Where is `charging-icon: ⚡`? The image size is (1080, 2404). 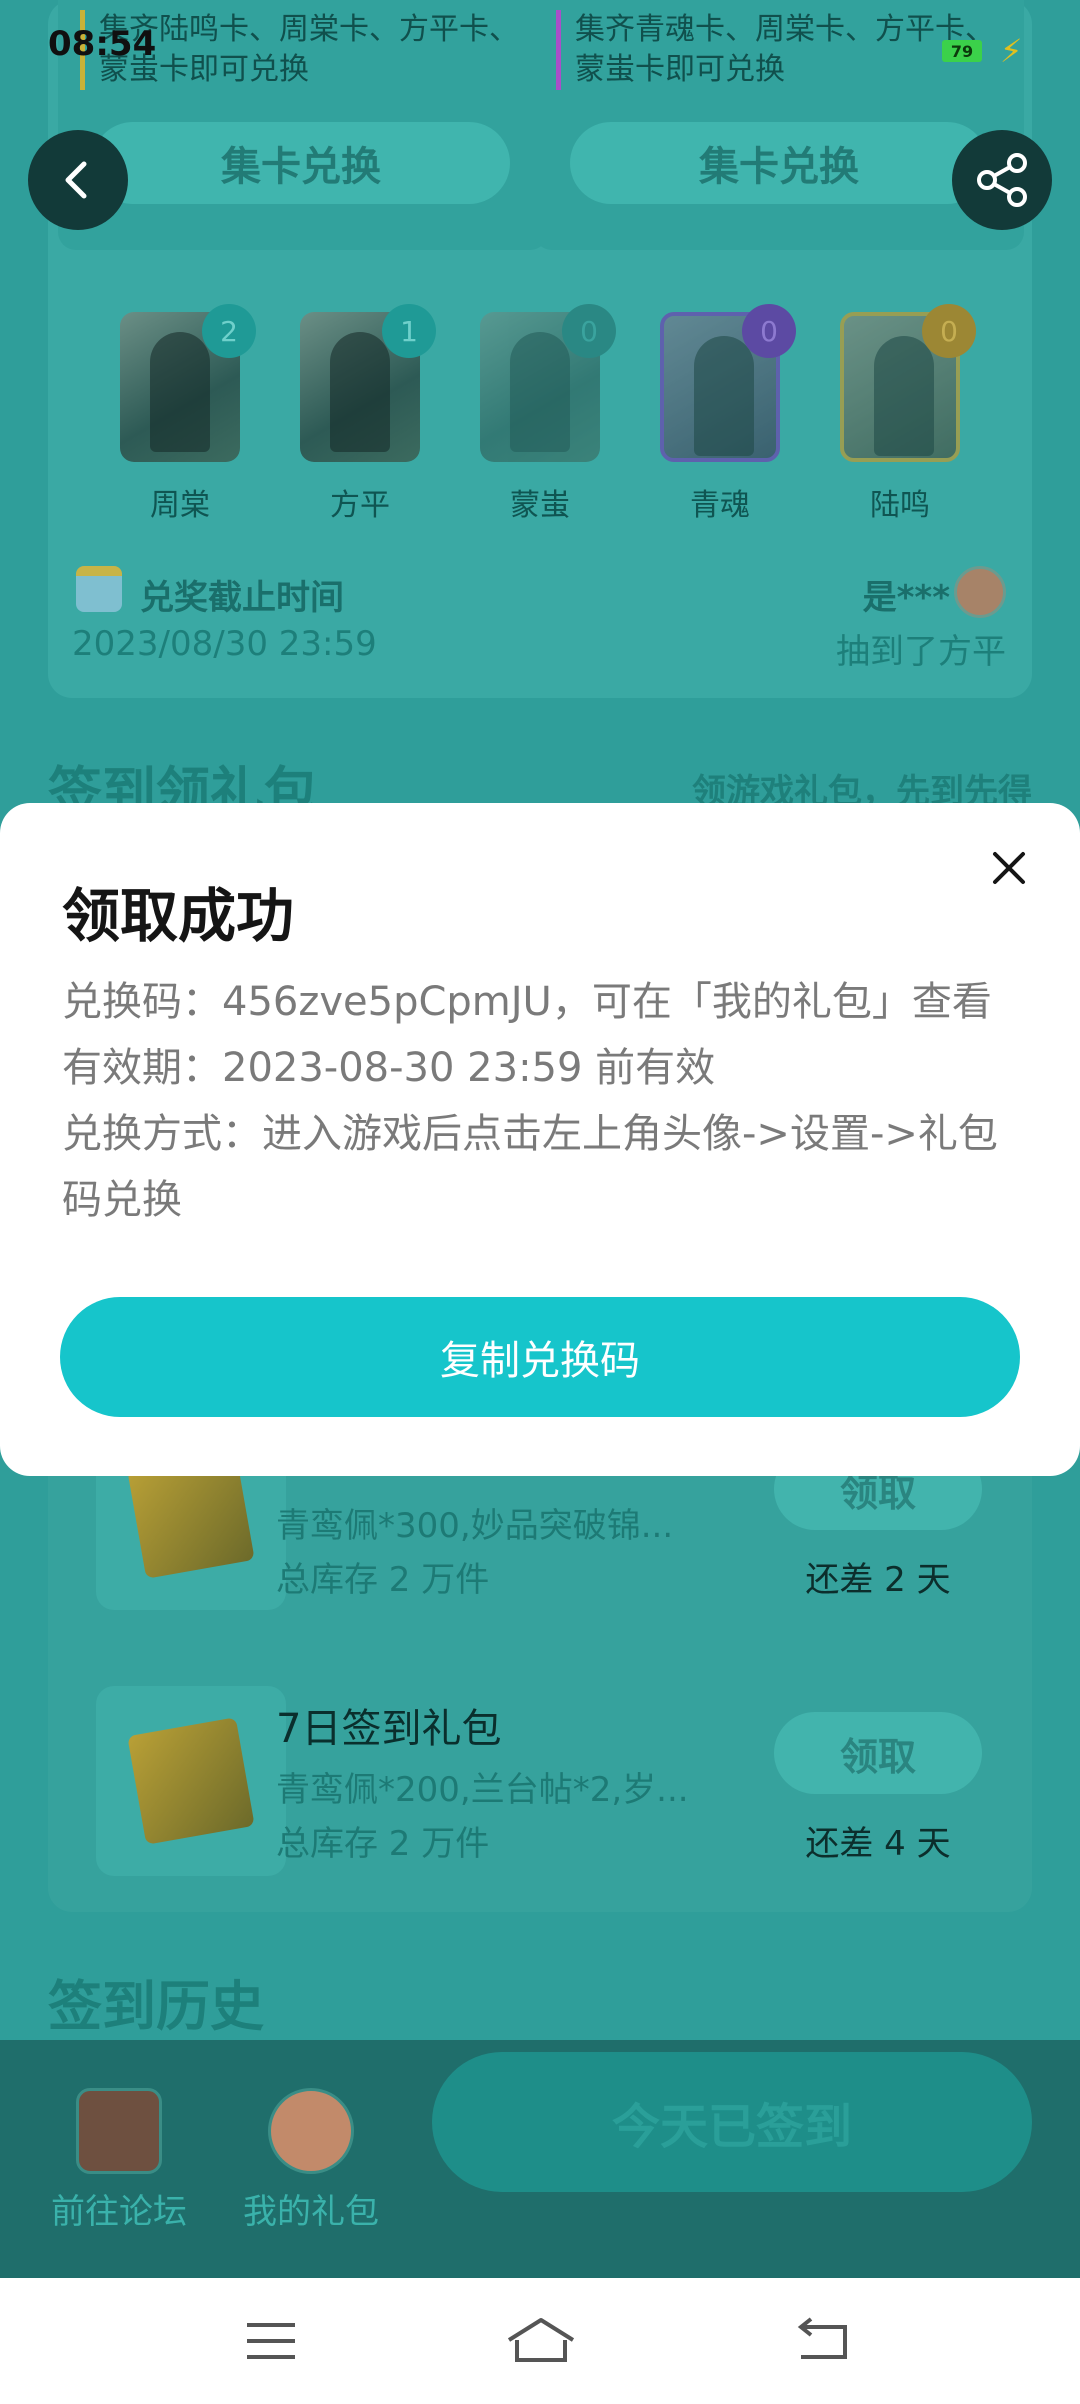 charging-icon: ⚡ is located at coordinates (1011, 51).